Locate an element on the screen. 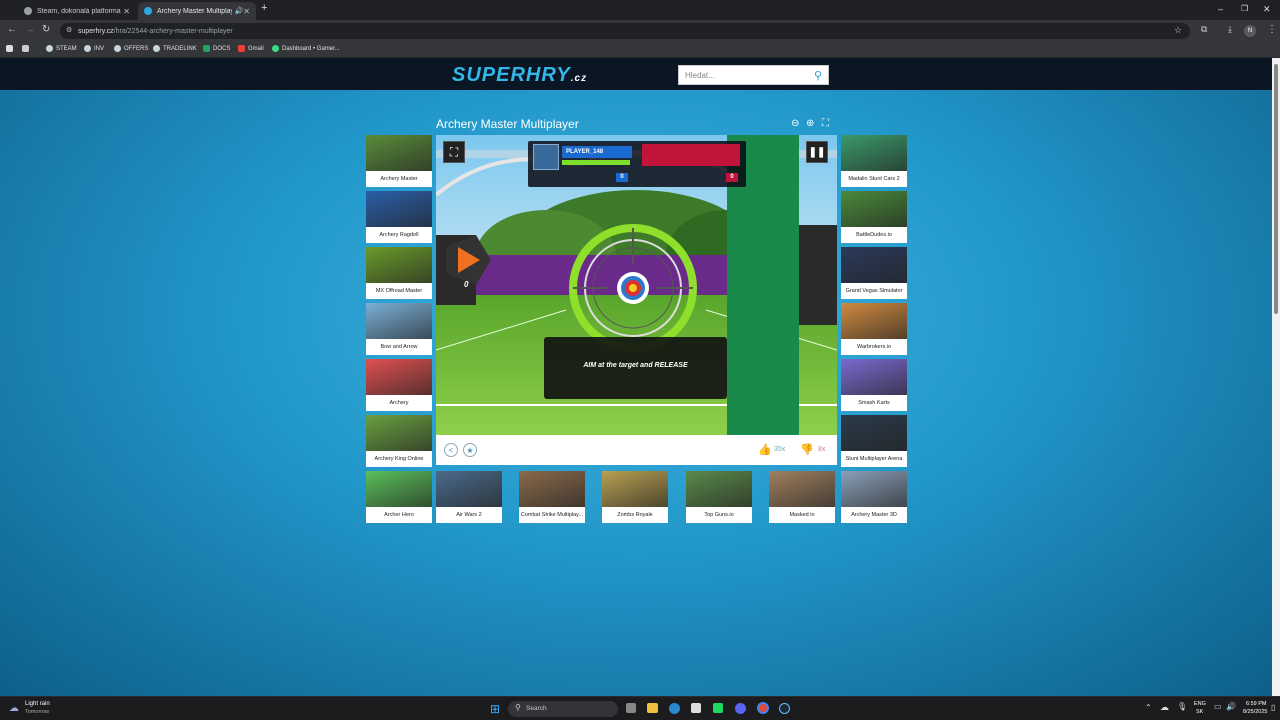 The height and width of the screenshot is (720, 1280). tab-archery: Archery Master Multiplaye 🔊 ✕ is located at coordinates (197, 11).